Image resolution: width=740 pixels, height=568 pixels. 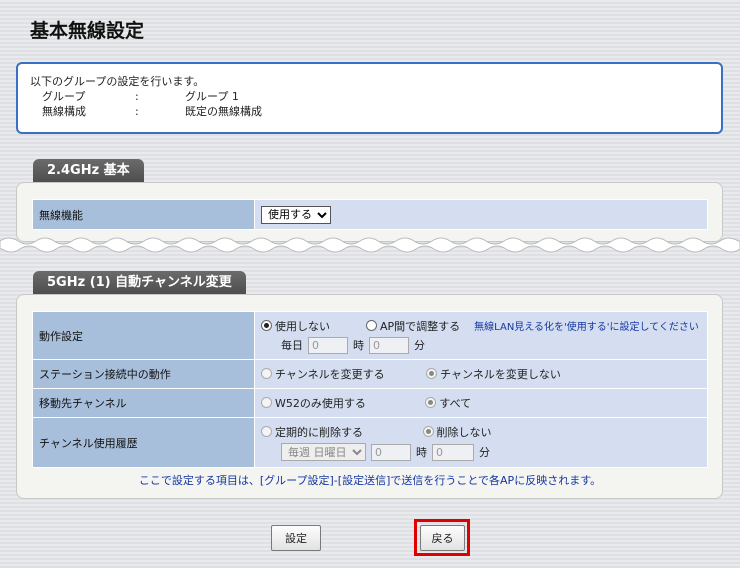 I want to click on station-behavior-label: ステーション接続中の動作, so click(x=143, y=374).